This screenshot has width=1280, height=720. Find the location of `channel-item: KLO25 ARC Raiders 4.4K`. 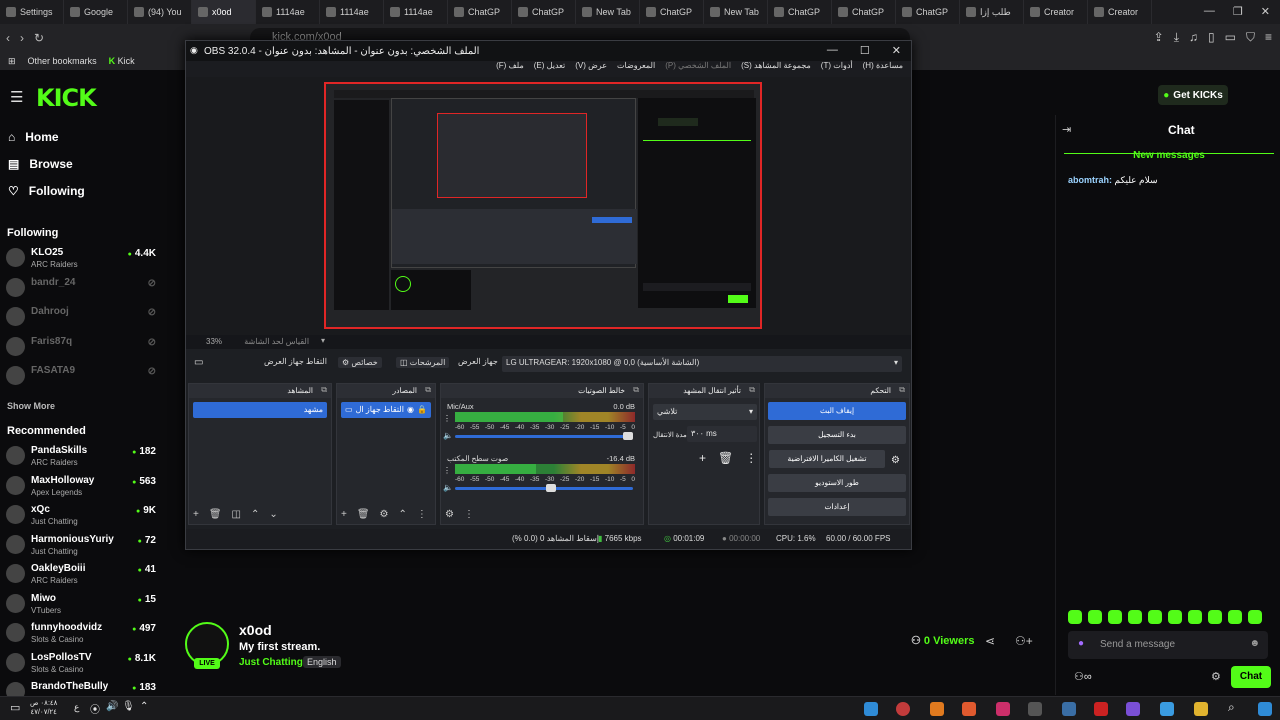

channel-item: KLO25 ARC Raiders 4.4K is located at coordinates (82, 260).